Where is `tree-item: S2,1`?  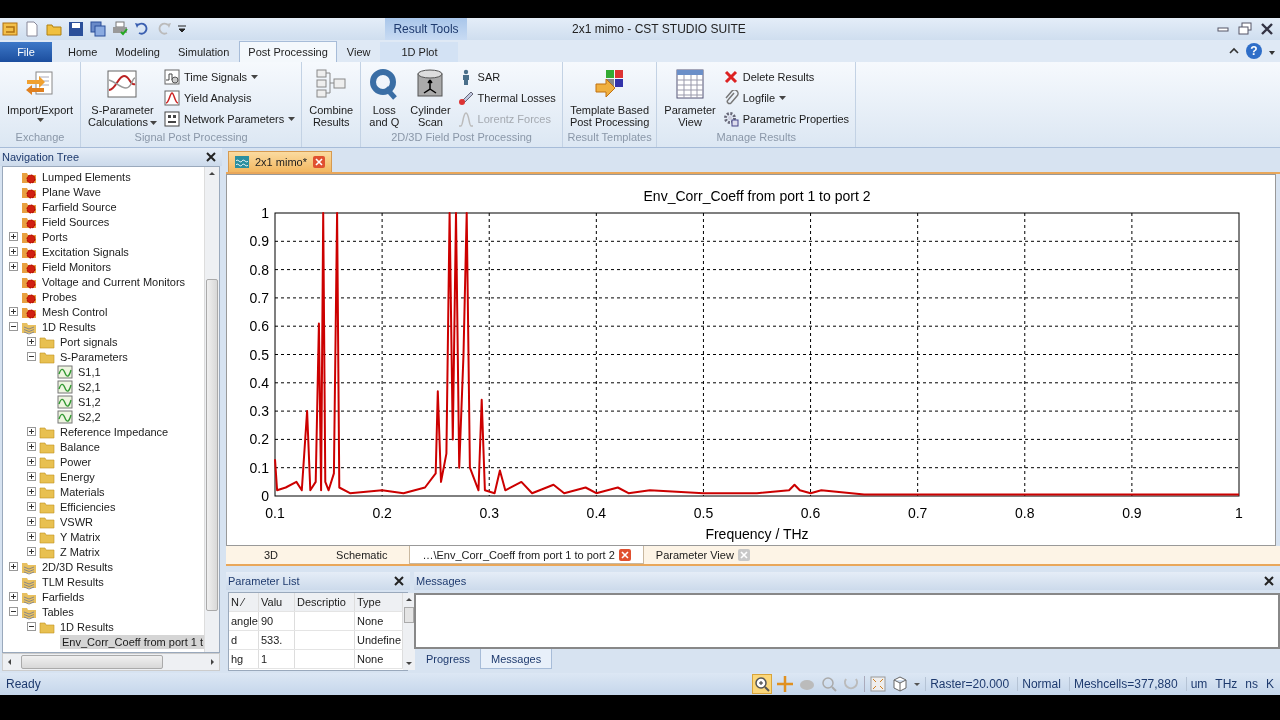
tree-item: S2,1 is located at coordinates (89, 386).